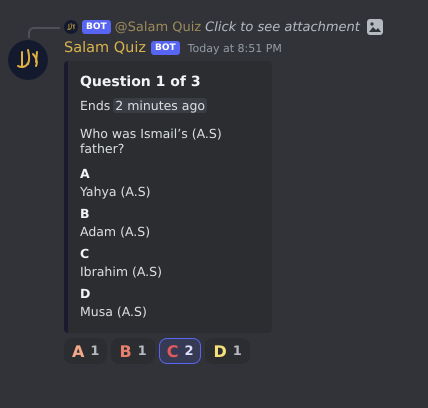 The width and height of the screenshot is (428, 408). What do you see at coordinates (85, 253) in the screenshot?
I see `option-label: C` at bounding box center [85, 253].